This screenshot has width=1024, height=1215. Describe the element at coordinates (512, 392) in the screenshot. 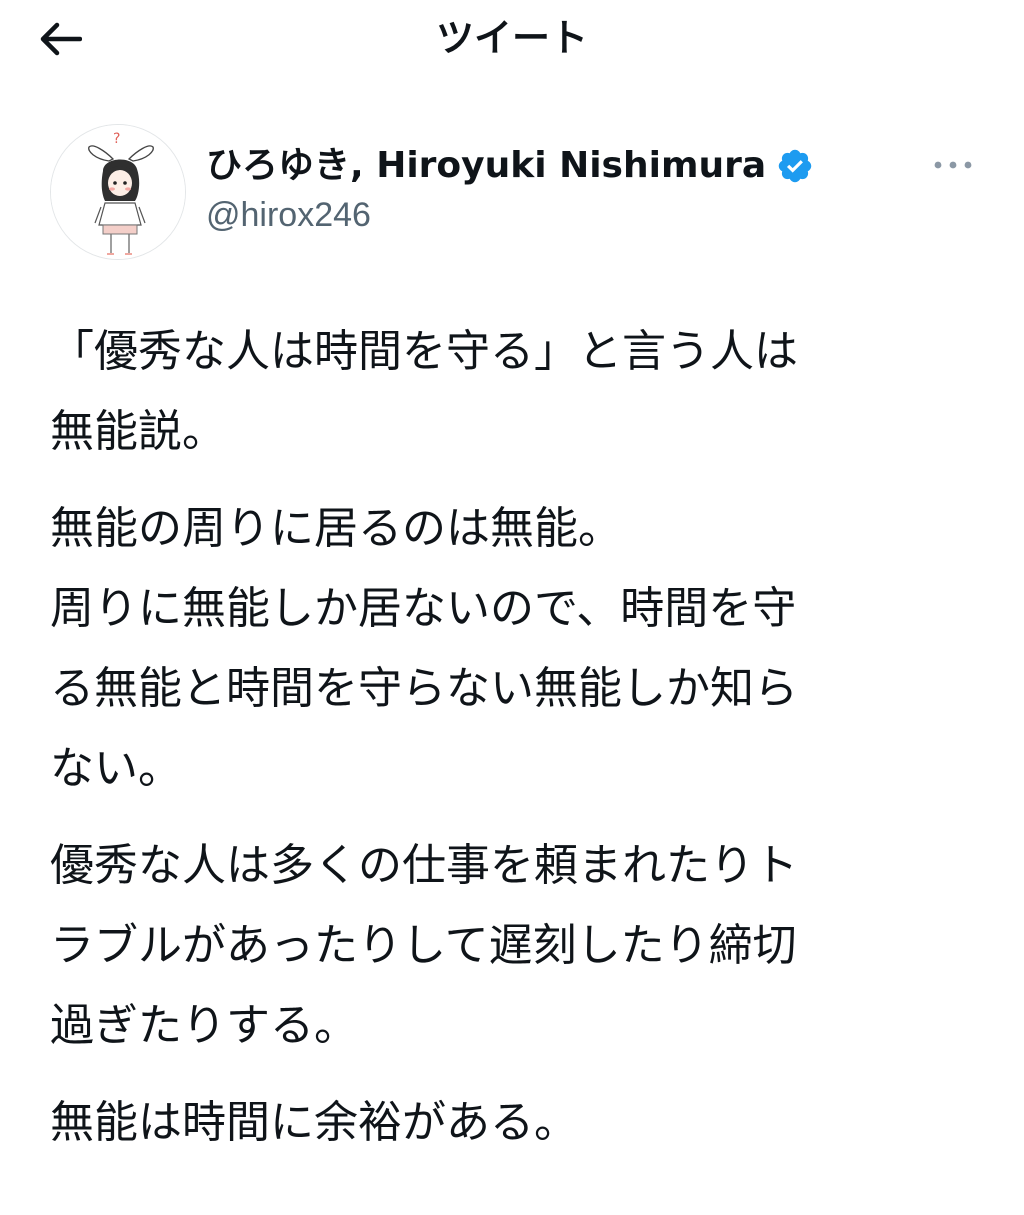

I see `tweet-paragraph-1: 「優秀な人は時間を守る」と言う人は 無能説。` at that location.